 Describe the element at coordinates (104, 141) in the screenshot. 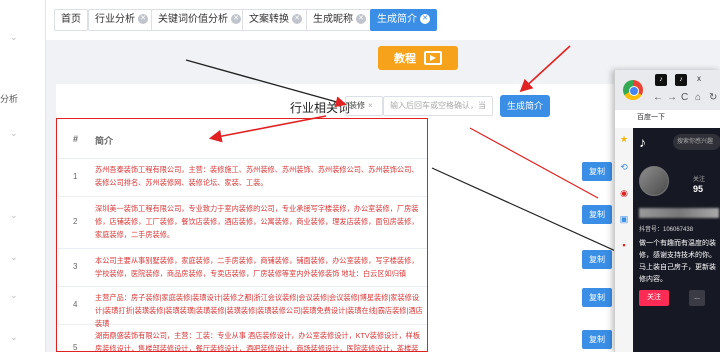

I see `column-header-intro: 简介` at that location.